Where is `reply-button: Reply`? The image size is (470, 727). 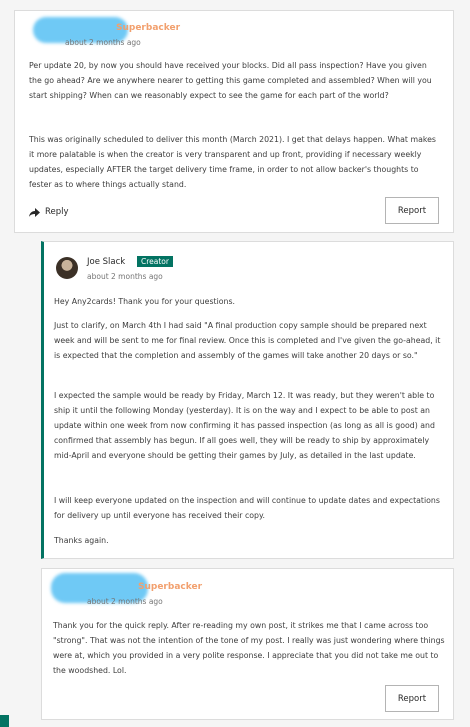
reply-button: Reply is located at coordinates (49, 212).